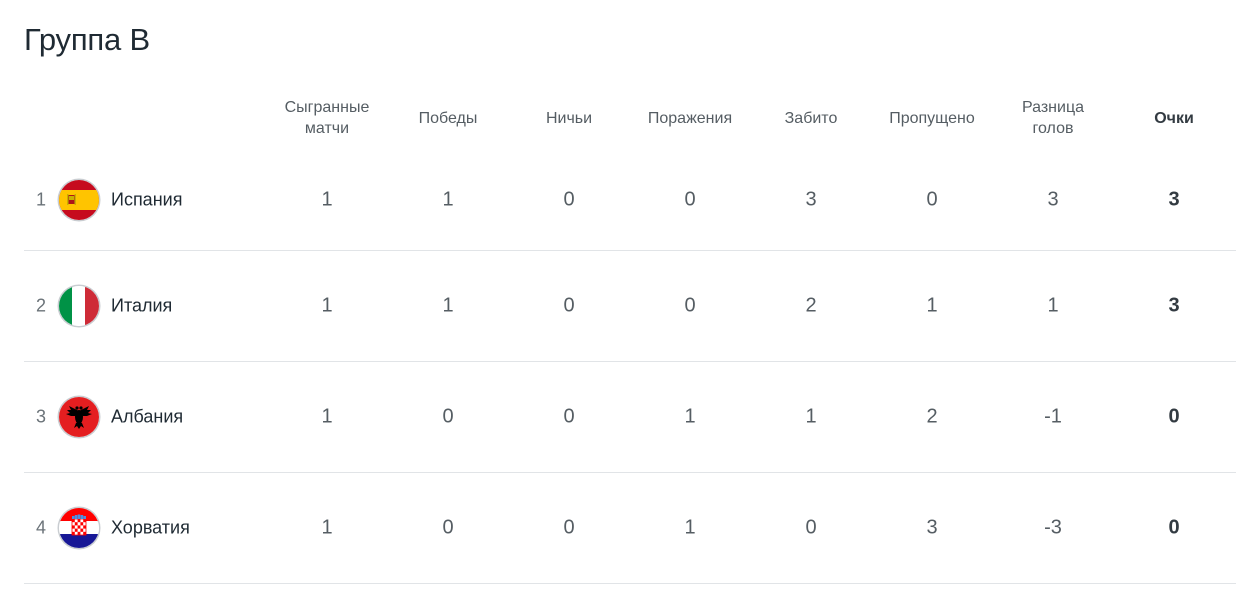 Image resolution: width=1236 pixels, height=606 pixels. I want to click on team-name: Хорватия, so click(150, 528).